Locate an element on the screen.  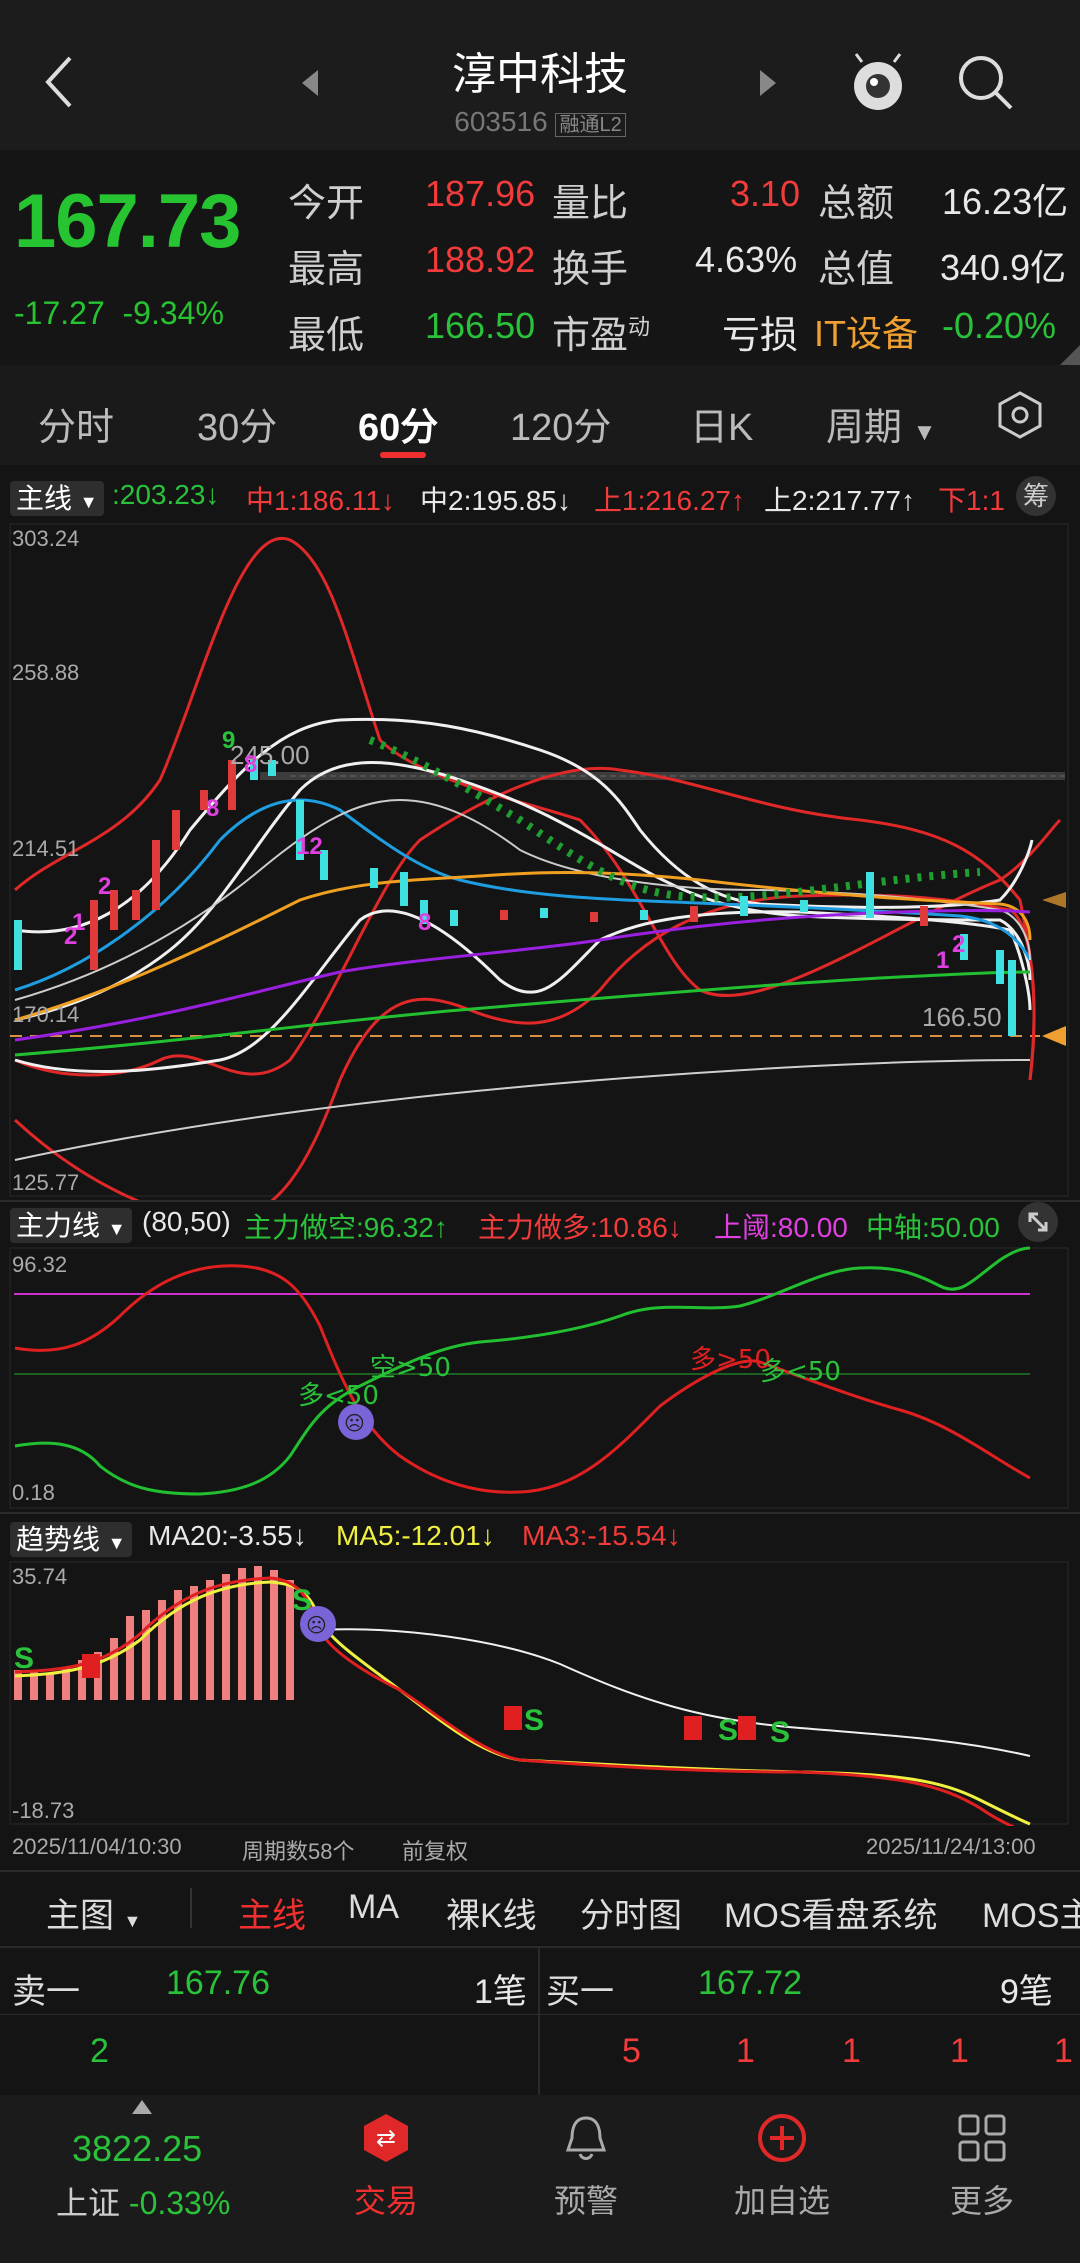
y-label-3: 170.14 is located at coordinates (45, 1014).